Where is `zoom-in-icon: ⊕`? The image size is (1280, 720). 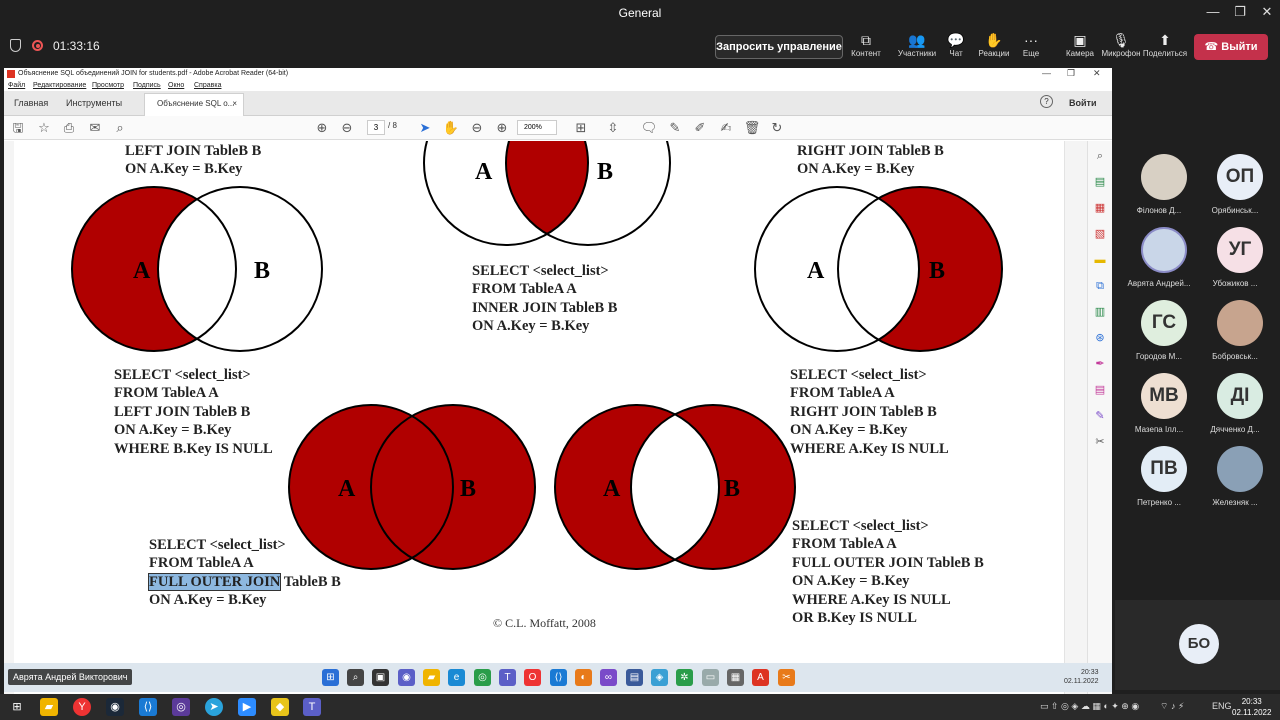 zoom-in-icon: ⊕ is located at coordinates (502, 128).